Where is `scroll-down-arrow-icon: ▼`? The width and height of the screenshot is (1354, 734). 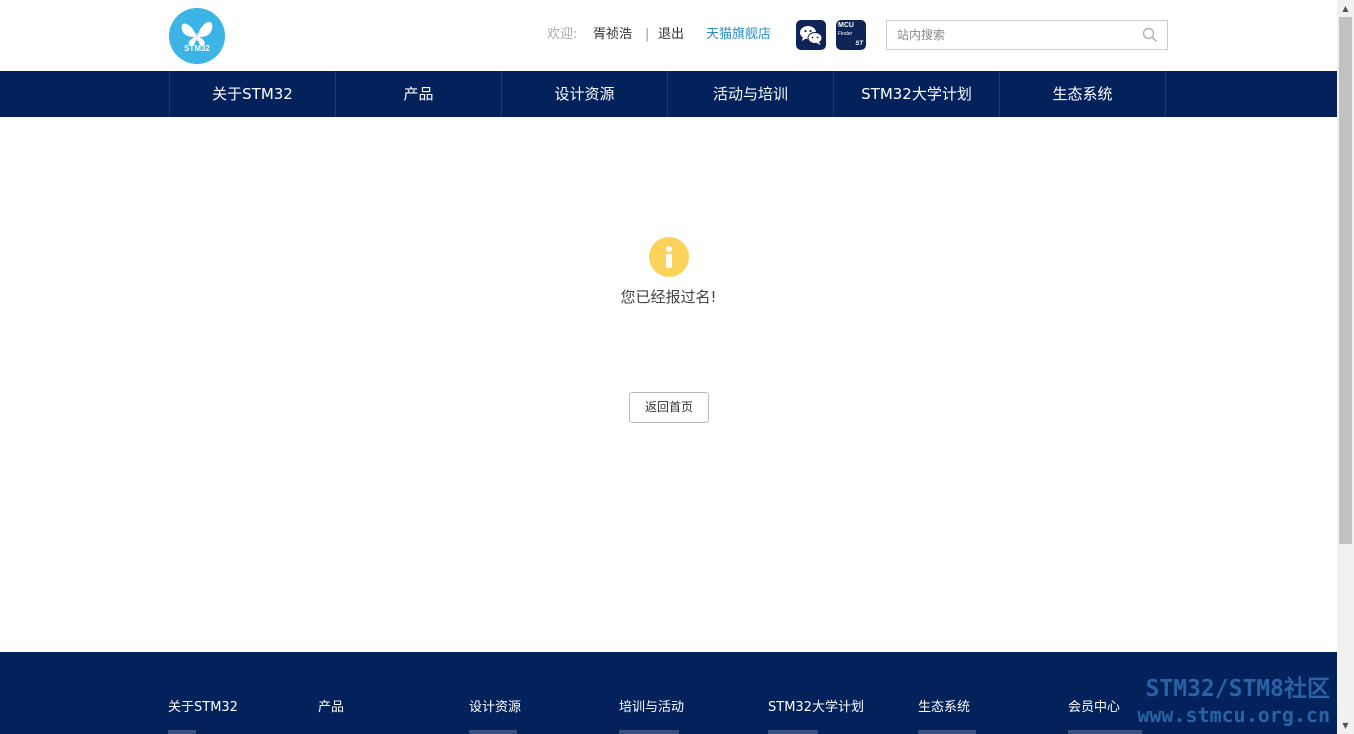 scroll-down-arrow-icon: ▼ is located at coordinates (1345, 725).